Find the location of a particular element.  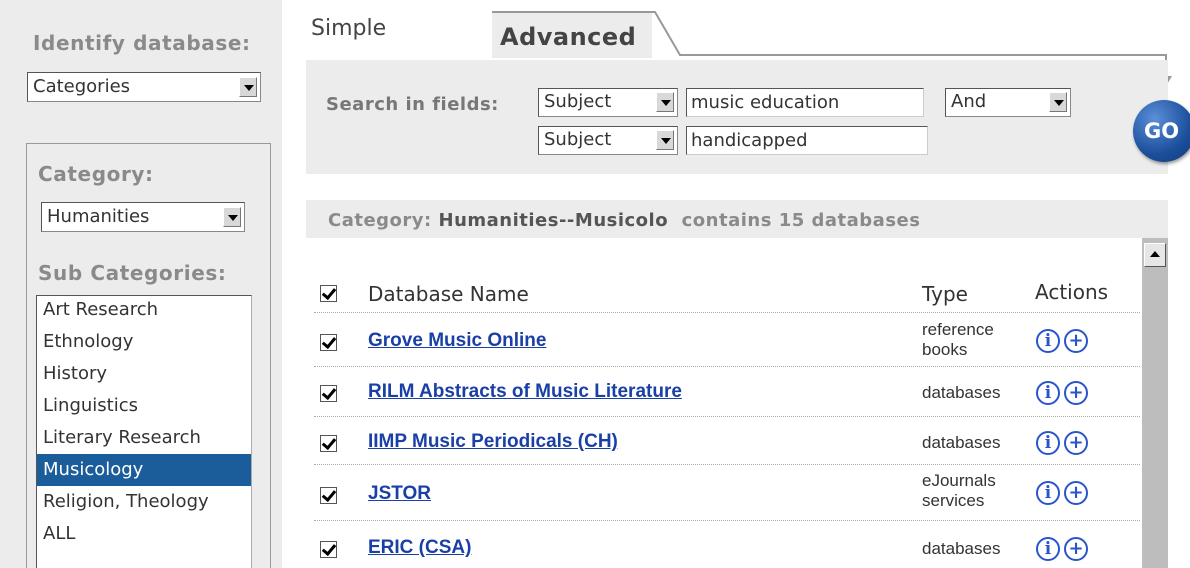

subcategory-item: Religion, Theology is located at coordinates (144, 502).